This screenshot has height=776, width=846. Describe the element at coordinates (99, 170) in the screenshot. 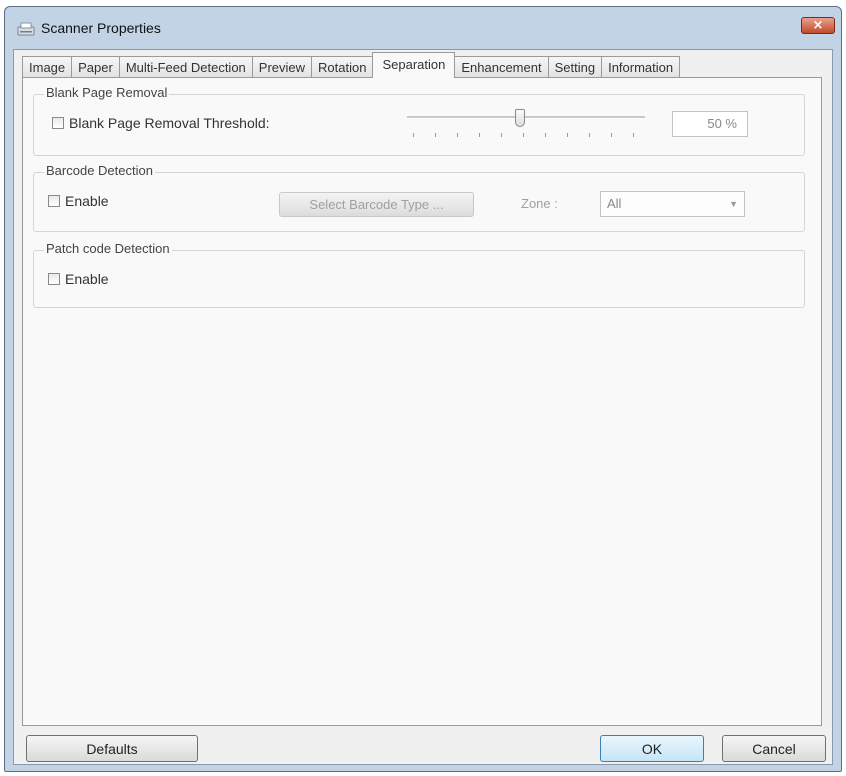

I see `group-title: Barcode Detection` at that location.